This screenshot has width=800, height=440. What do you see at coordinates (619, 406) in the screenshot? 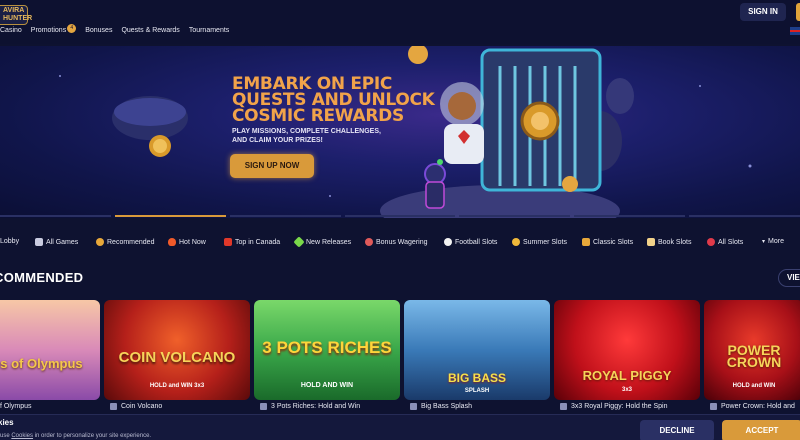
I see `game-caption-label: 3x3 Royal Piggy: Hold the Spin` at bounding box center [619, 406].